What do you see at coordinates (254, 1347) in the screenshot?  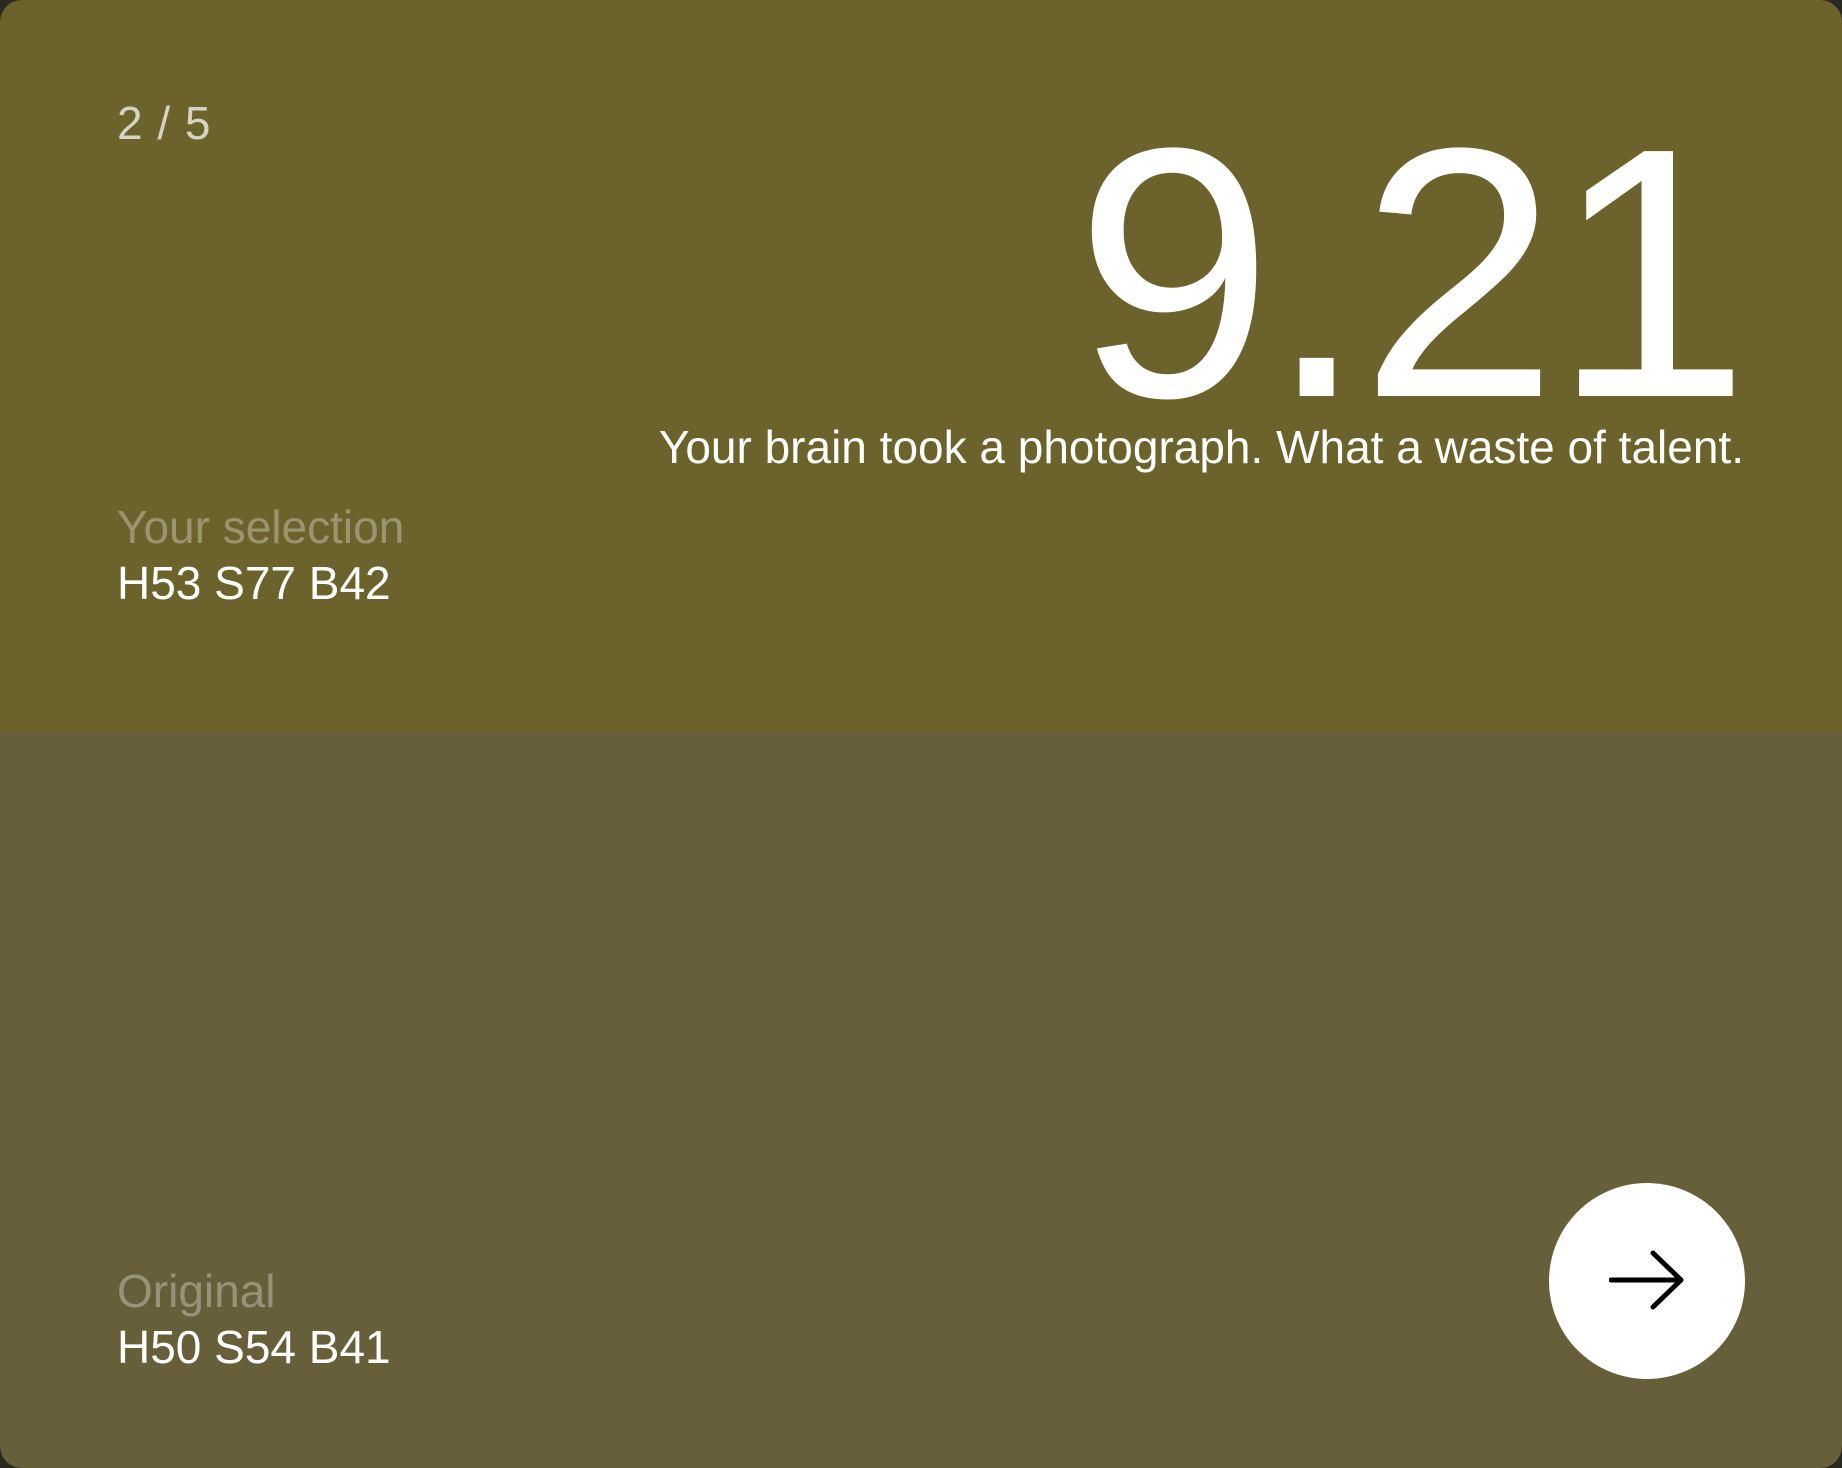 I see `original-value: H50 S54 B41` at bounding box center [254, 1347].